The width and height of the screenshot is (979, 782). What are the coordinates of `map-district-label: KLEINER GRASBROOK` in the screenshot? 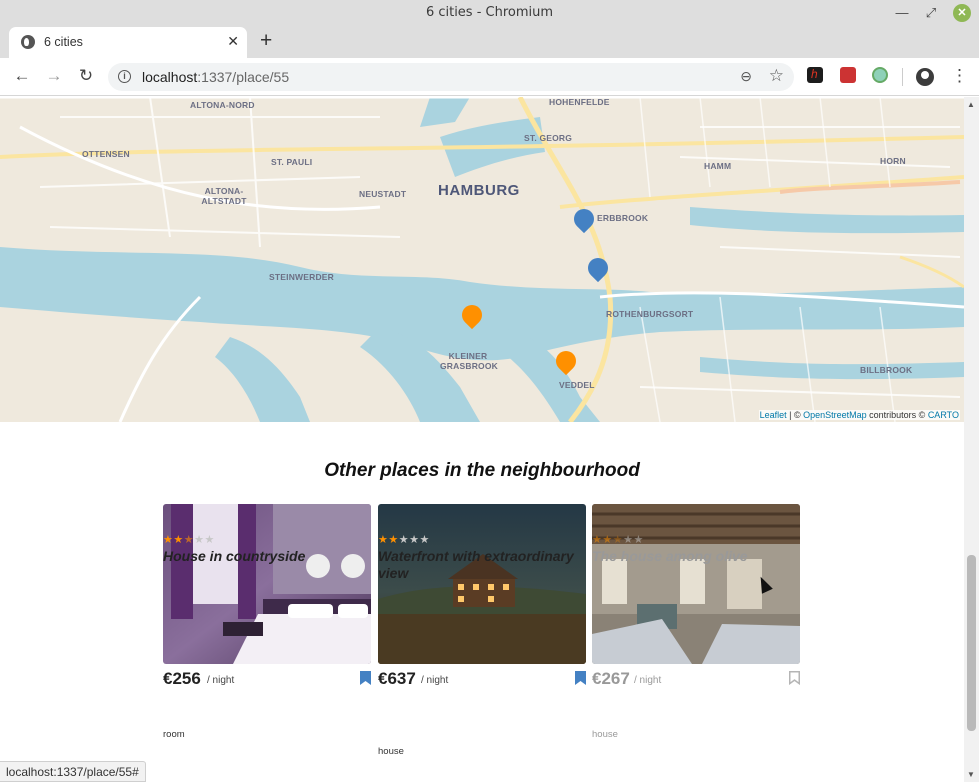 It's located at (469, 361).